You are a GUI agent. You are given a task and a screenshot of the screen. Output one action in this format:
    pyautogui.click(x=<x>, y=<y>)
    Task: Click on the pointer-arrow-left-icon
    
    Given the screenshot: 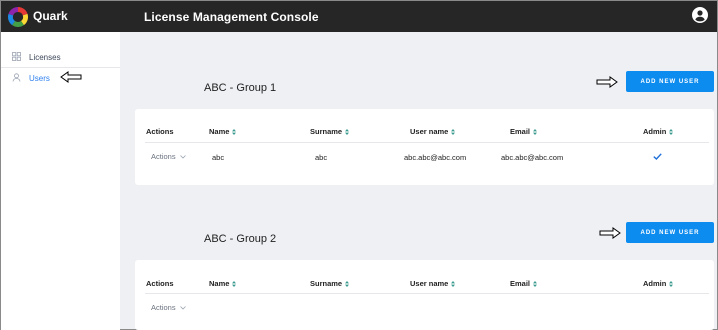 What is the action you would take?
    pyautogui.click(x=71, y=77)
    